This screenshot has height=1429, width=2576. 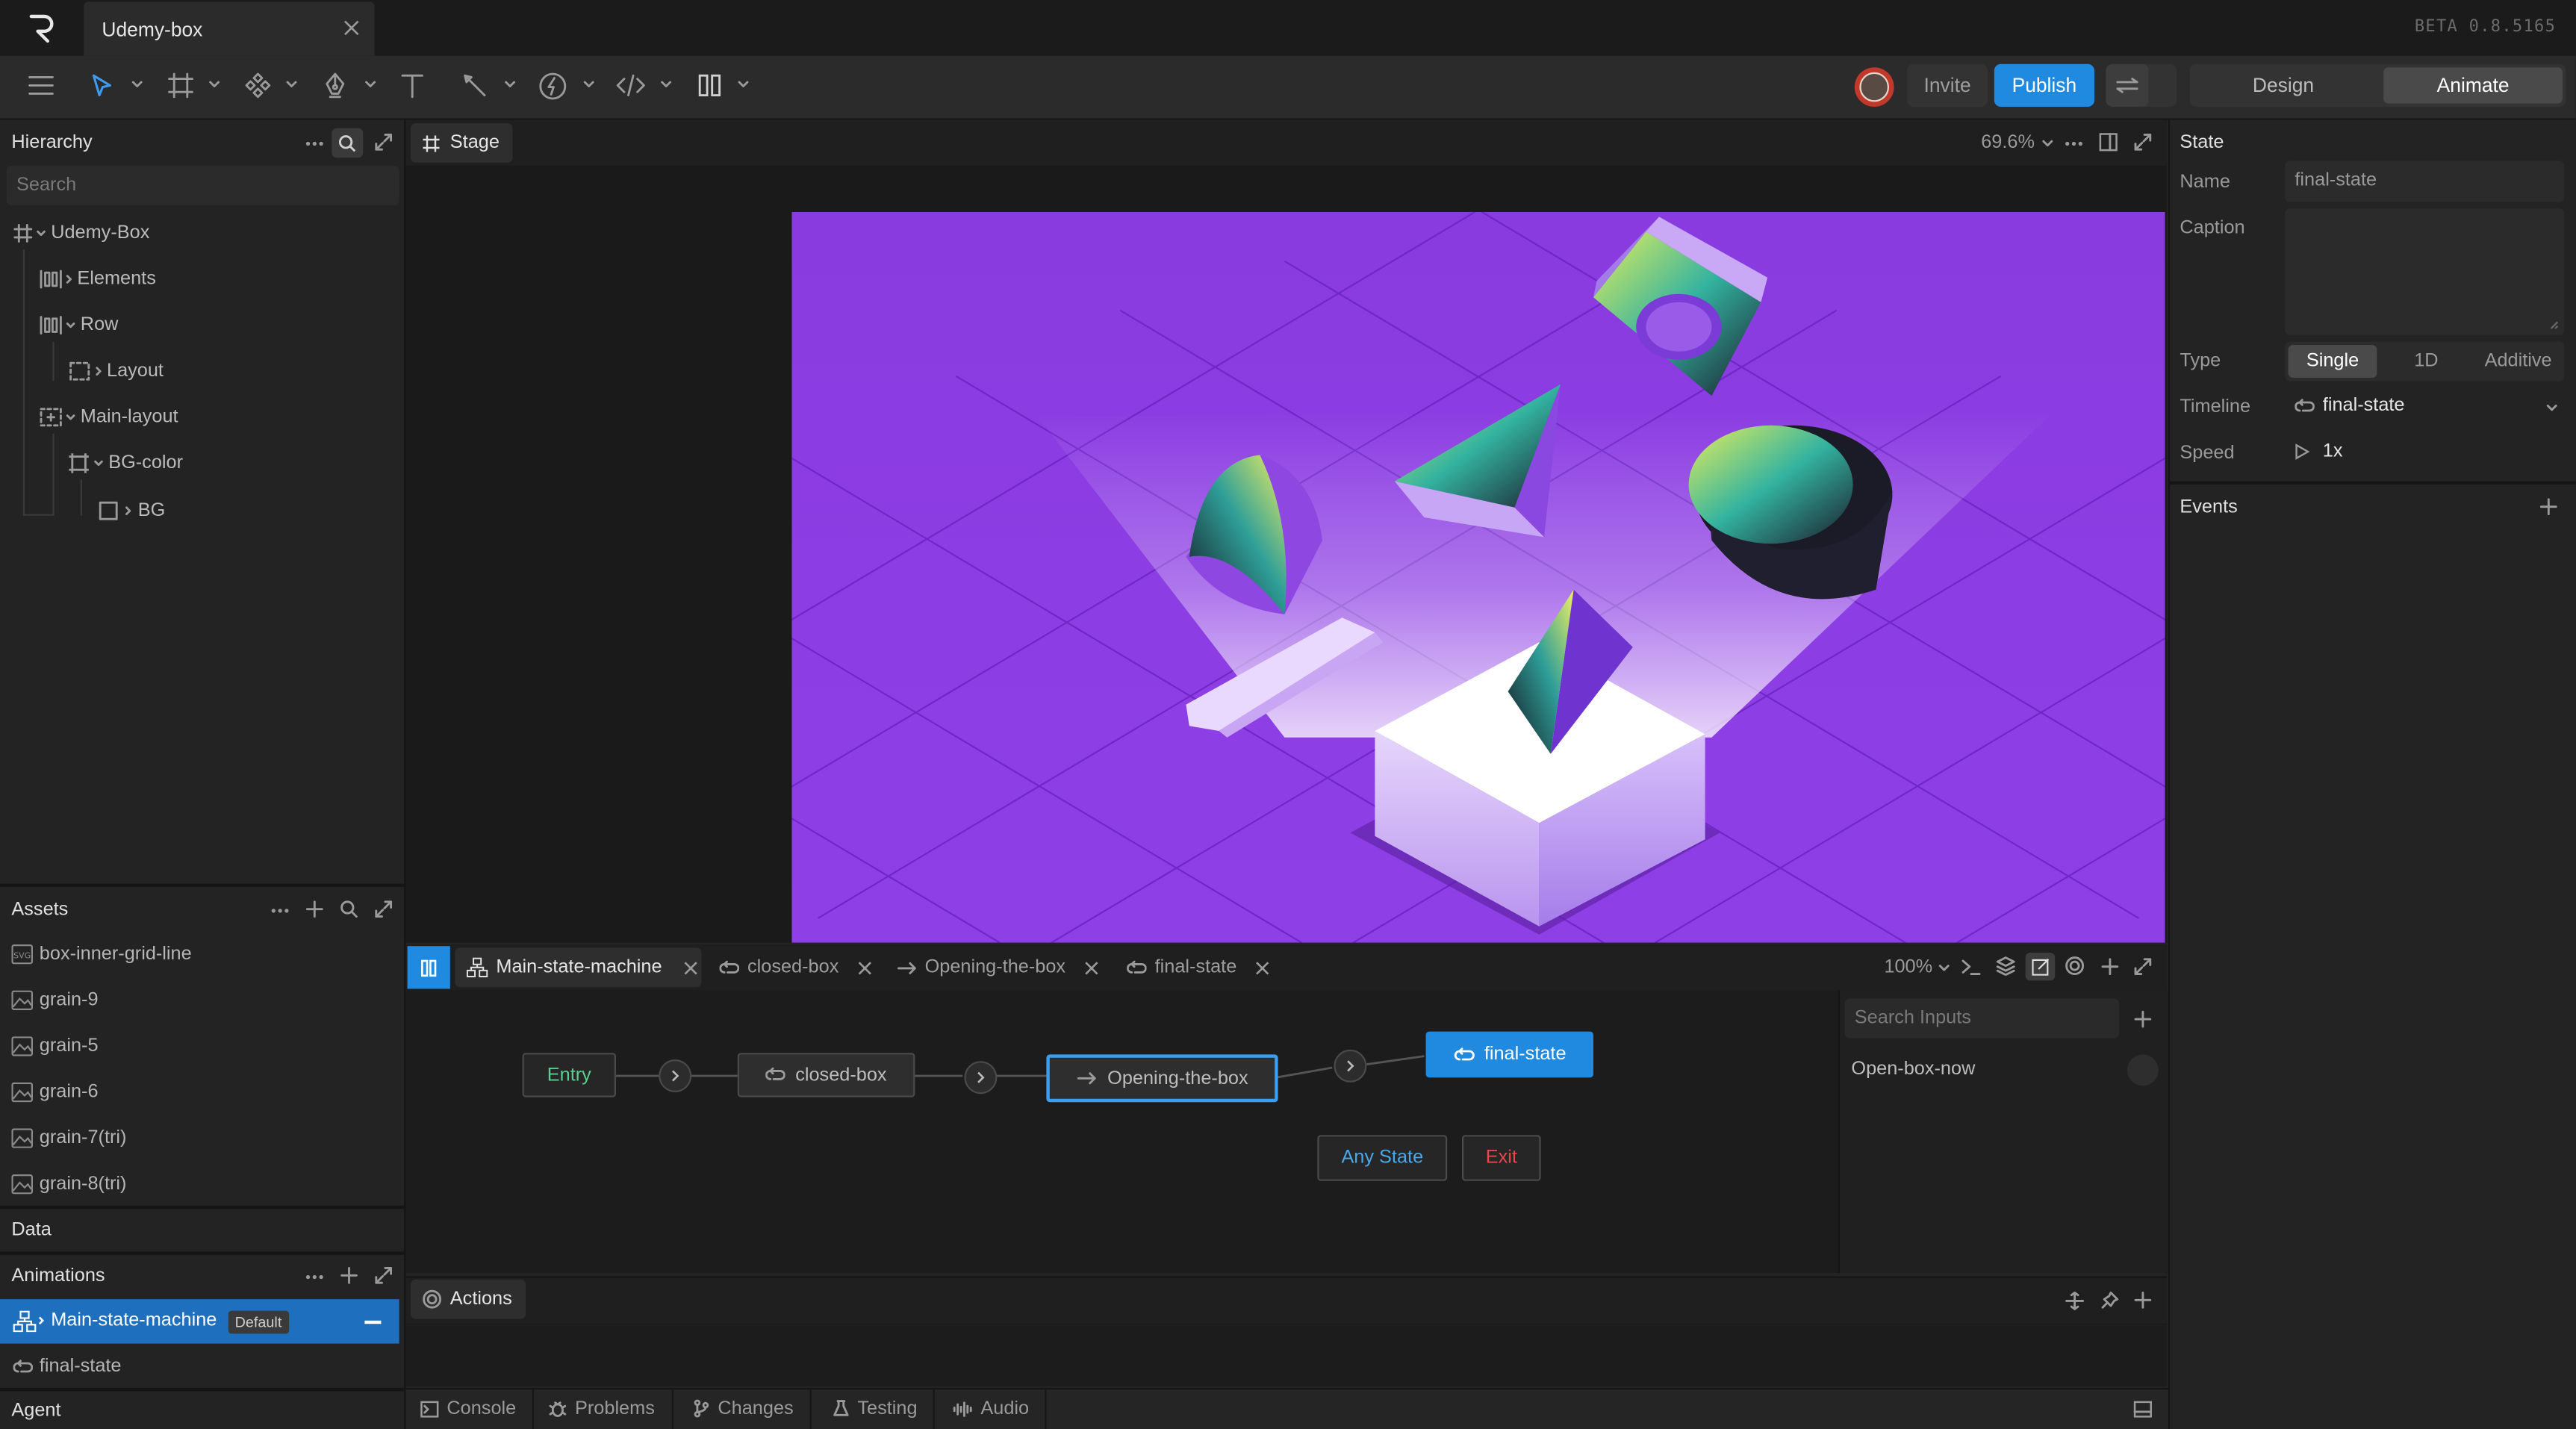 What do you see at coordinates (2143, 1019) in the screenshot?
I see `add-input-icon` at bounding box center [2143, 1019].